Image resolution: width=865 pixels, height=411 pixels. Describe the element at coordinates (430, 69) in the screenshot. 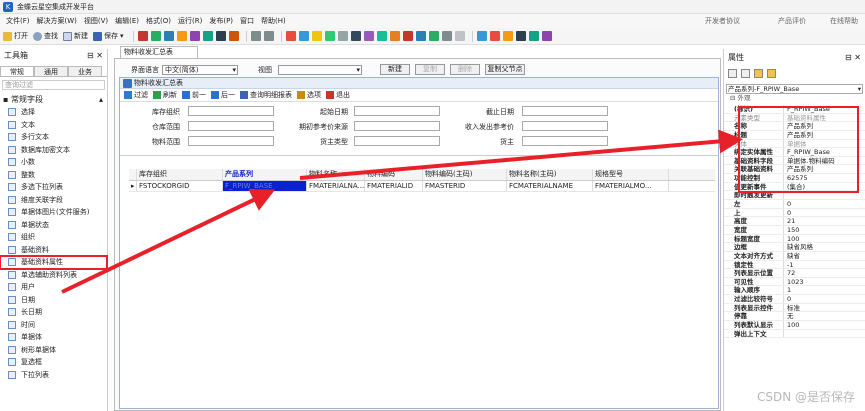

I see `copy-view-button: 复制` at that location.